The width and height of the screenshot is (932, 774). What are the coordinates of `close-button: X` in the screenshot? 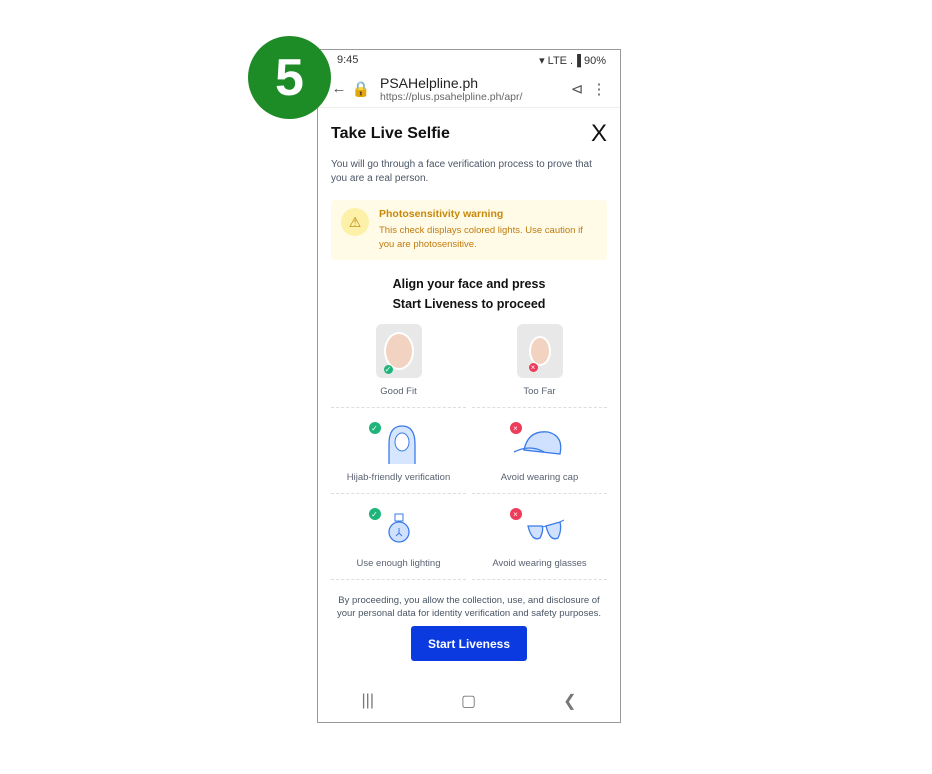 It's located at (599, 134).